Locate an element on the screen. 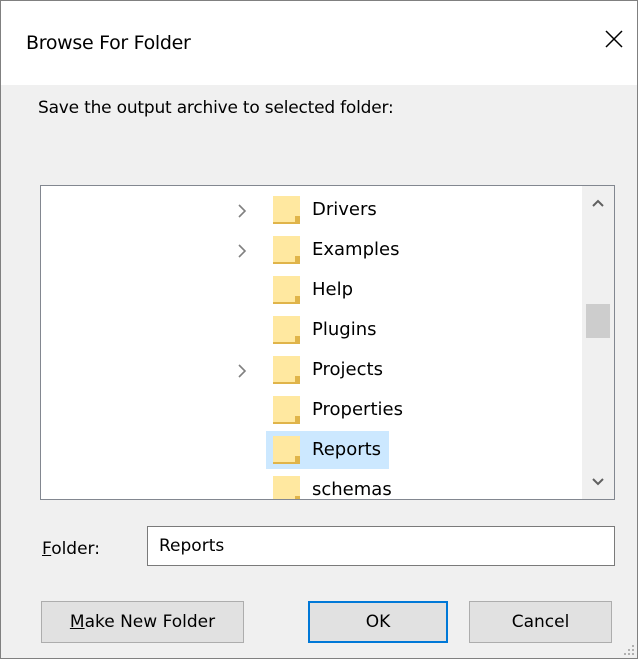 This screenshot has height=659, width=638. tree-item: Properties is located at coordinates (311, 411).